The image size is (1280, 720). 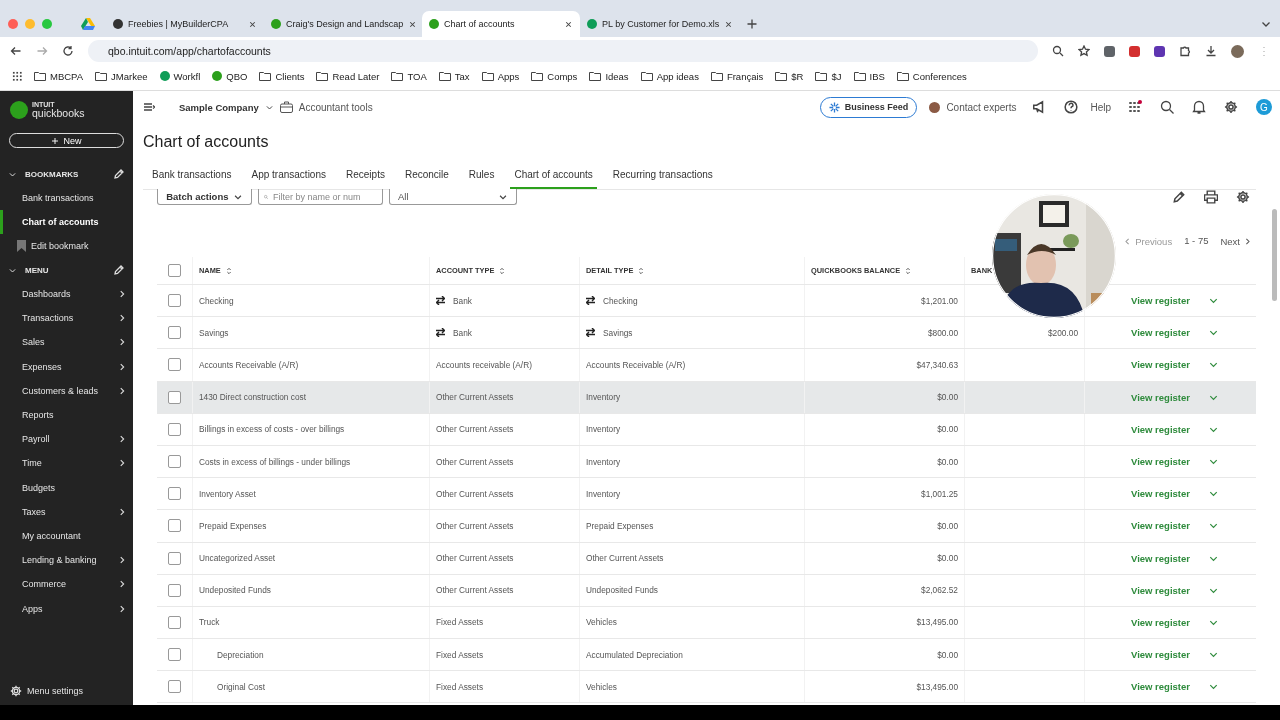 I want to click on new-tab-icon, so click(x=752, y=24).